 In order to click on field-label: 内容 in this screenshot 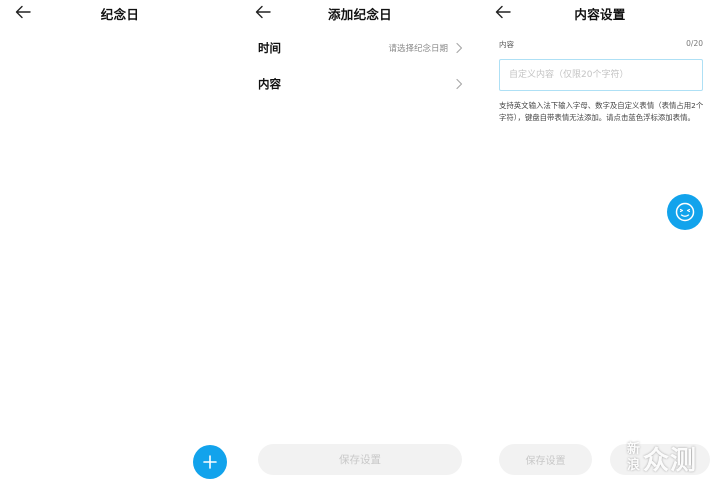, I will do `click(506, 44)`.